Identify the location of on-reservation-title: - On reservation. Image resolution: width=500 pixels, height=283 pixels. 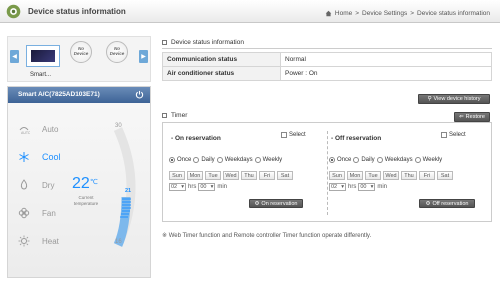
(196, 138).